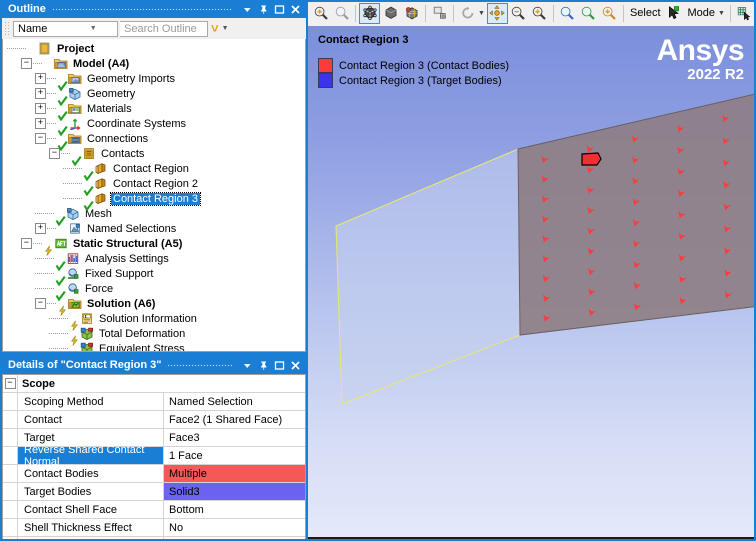 Image resolution: width=756 pixels, height=541 pixels. What do you see at coordinates (154, 528) in the screenshot?
I see `details-property-row: Shell Thickness Effect No` at bounding box center [154, 528].